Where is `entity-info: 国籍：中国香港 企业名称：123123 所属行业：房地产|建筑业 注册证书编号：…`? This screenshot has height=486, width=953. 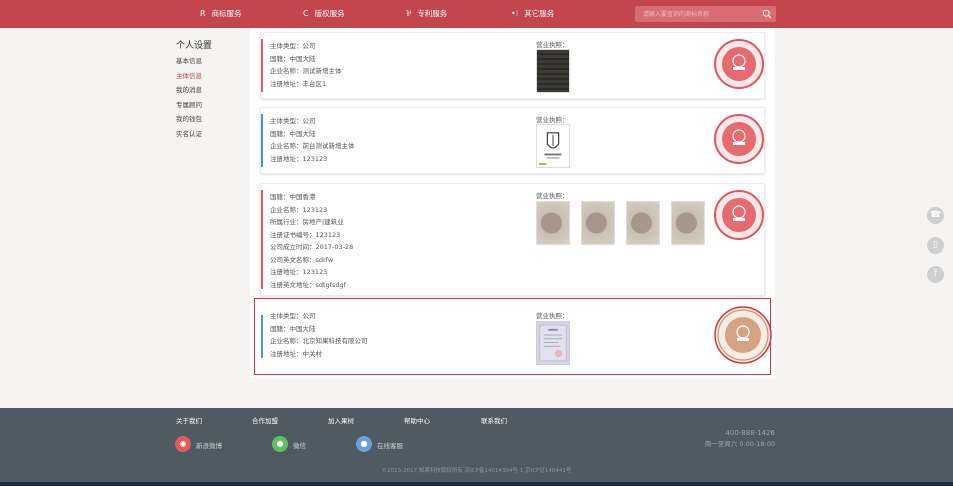 entity-info: 国籍：中国香港 企业名称：123123 所属行业：房地产|建筑业 注册证书编号：… is located at coordinates (311, 241).